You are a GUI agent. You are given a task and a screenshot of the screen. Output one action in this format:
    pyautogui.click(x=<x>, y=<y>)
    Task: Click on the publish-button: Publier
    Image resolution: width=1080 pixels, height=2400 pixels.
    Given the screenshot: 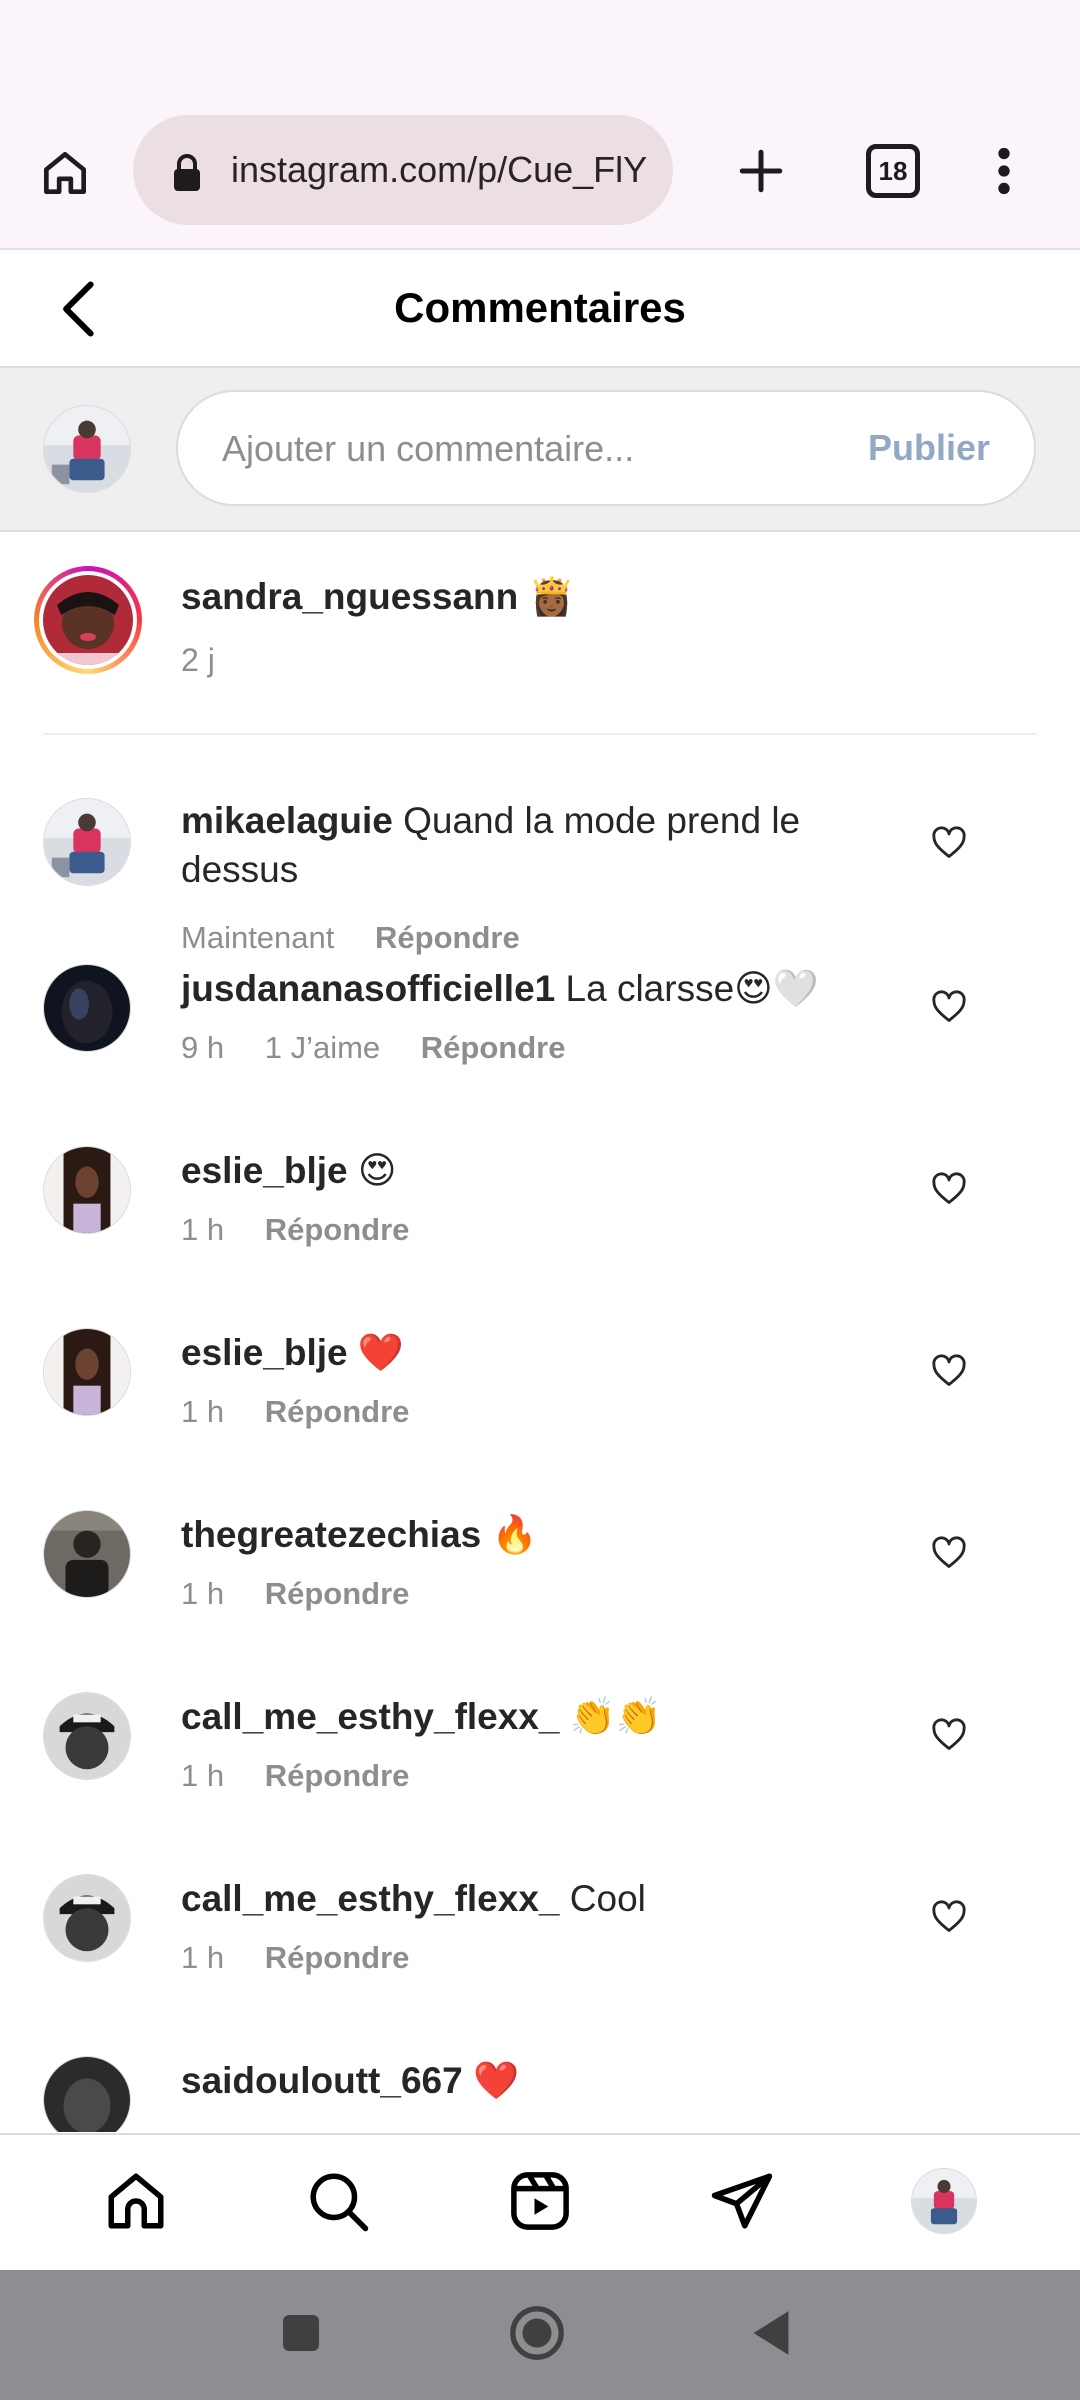 What is the action you would take?
    pyautogui.click(x=929, y=448)
    